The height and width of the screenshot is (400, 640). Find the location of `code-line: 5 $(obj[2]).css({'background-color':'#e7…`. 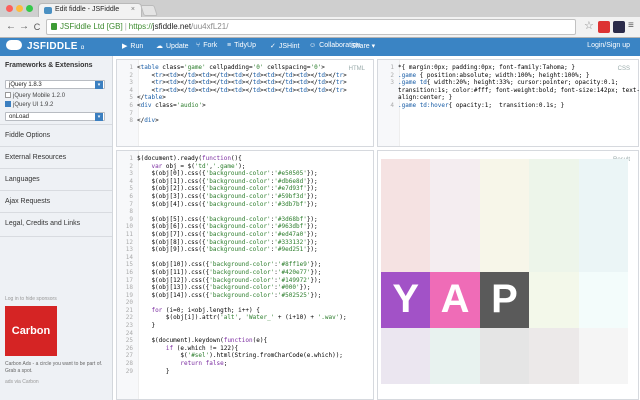

code-line: 5 $(obj[2]).css({'background-color':'#e7… is located at coordinates (232, 189).